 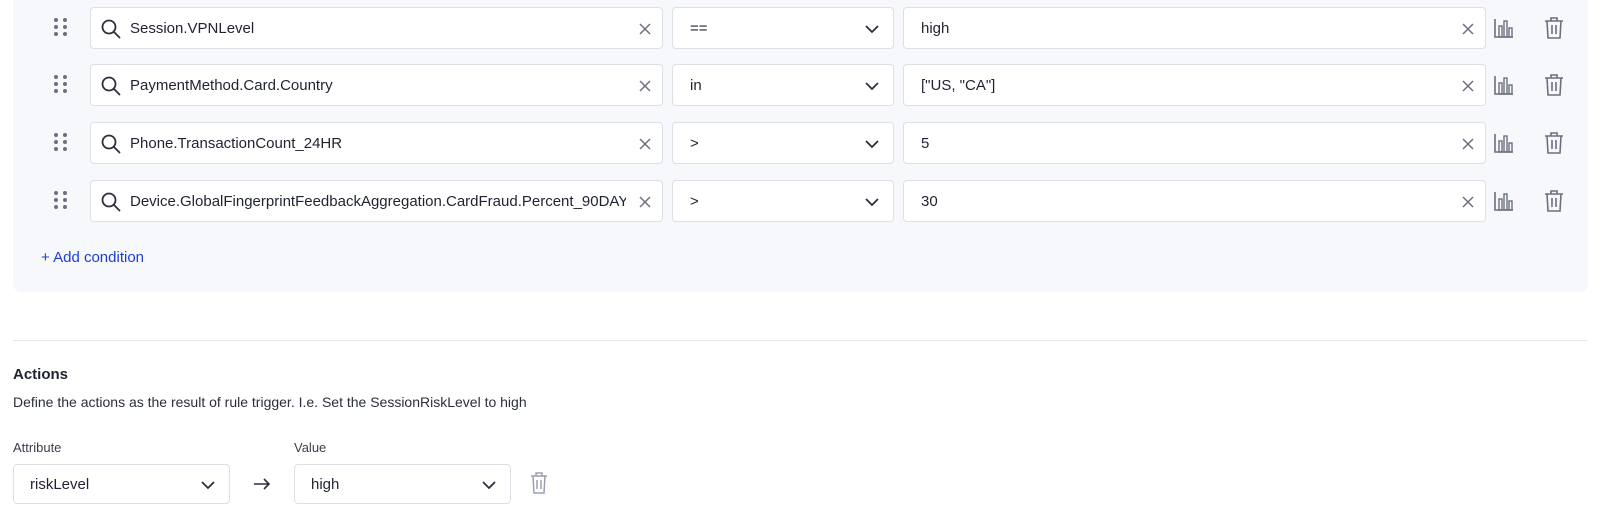 I want to click on condition-attribute-input: Phone.TransactionCount_24HR, so click(x=376, y=143).